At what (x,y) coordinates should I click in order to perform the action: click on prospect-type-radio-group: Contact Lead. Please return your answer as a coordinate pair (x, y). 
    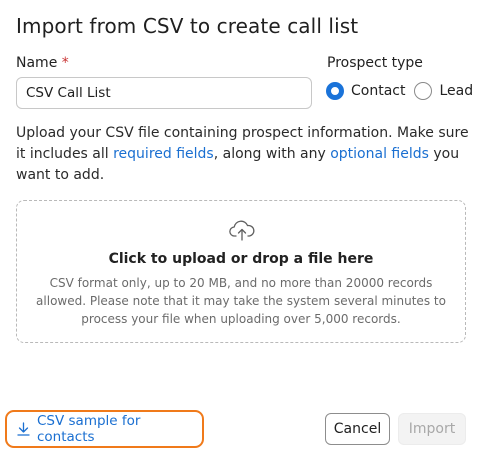
    Looking at the image, I should click on (399, 91).